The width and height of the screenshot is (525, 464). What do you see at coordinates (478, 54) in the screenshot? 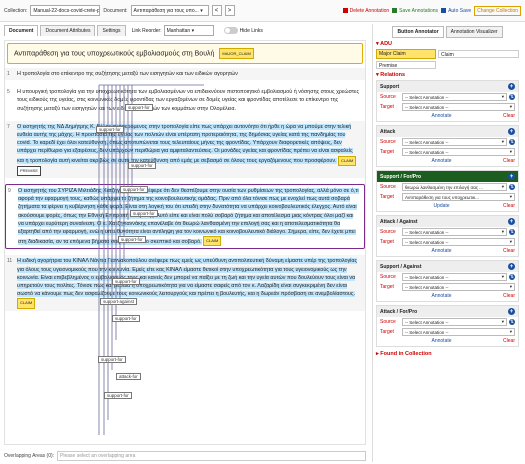
I see `claim-button: Claim` at bounding box center [478, 54].